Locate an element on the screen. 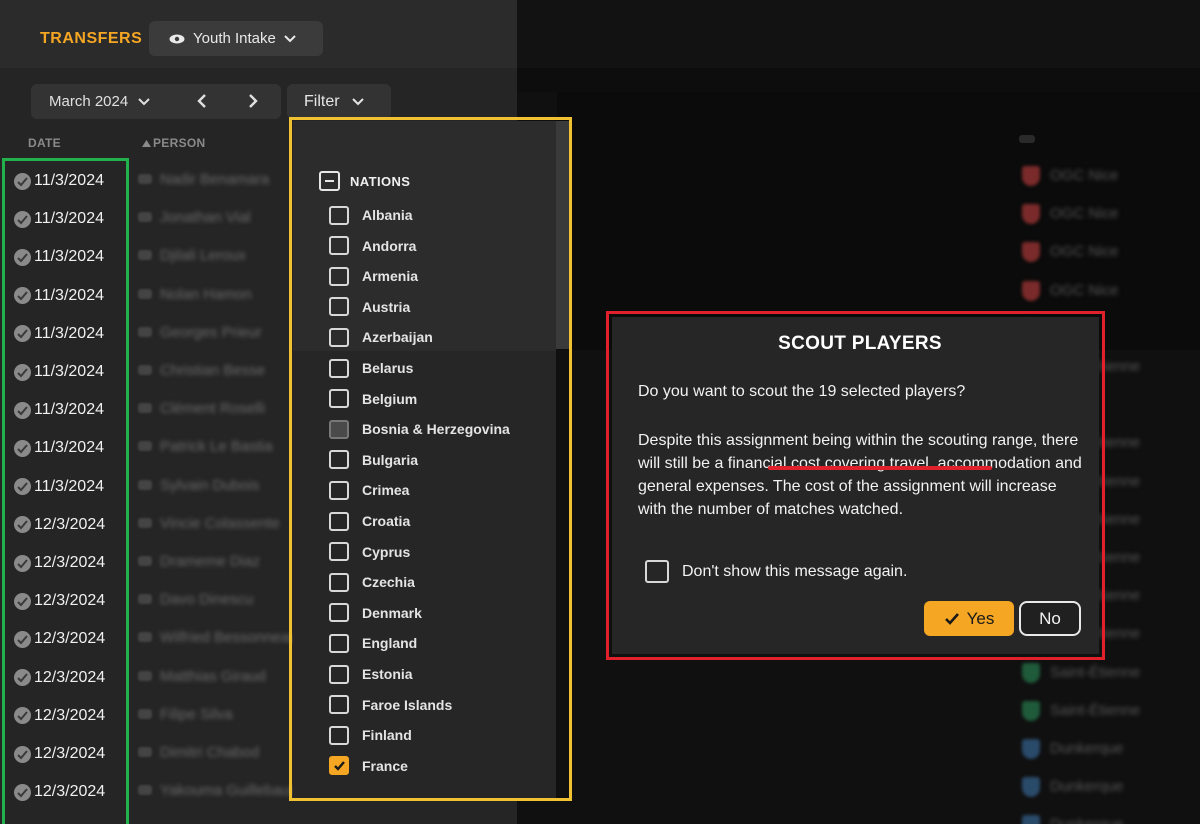 The width and height of the screenshot is (1200, 824). person-name: Sylvain Dubois is located at coordinates (209, 485).